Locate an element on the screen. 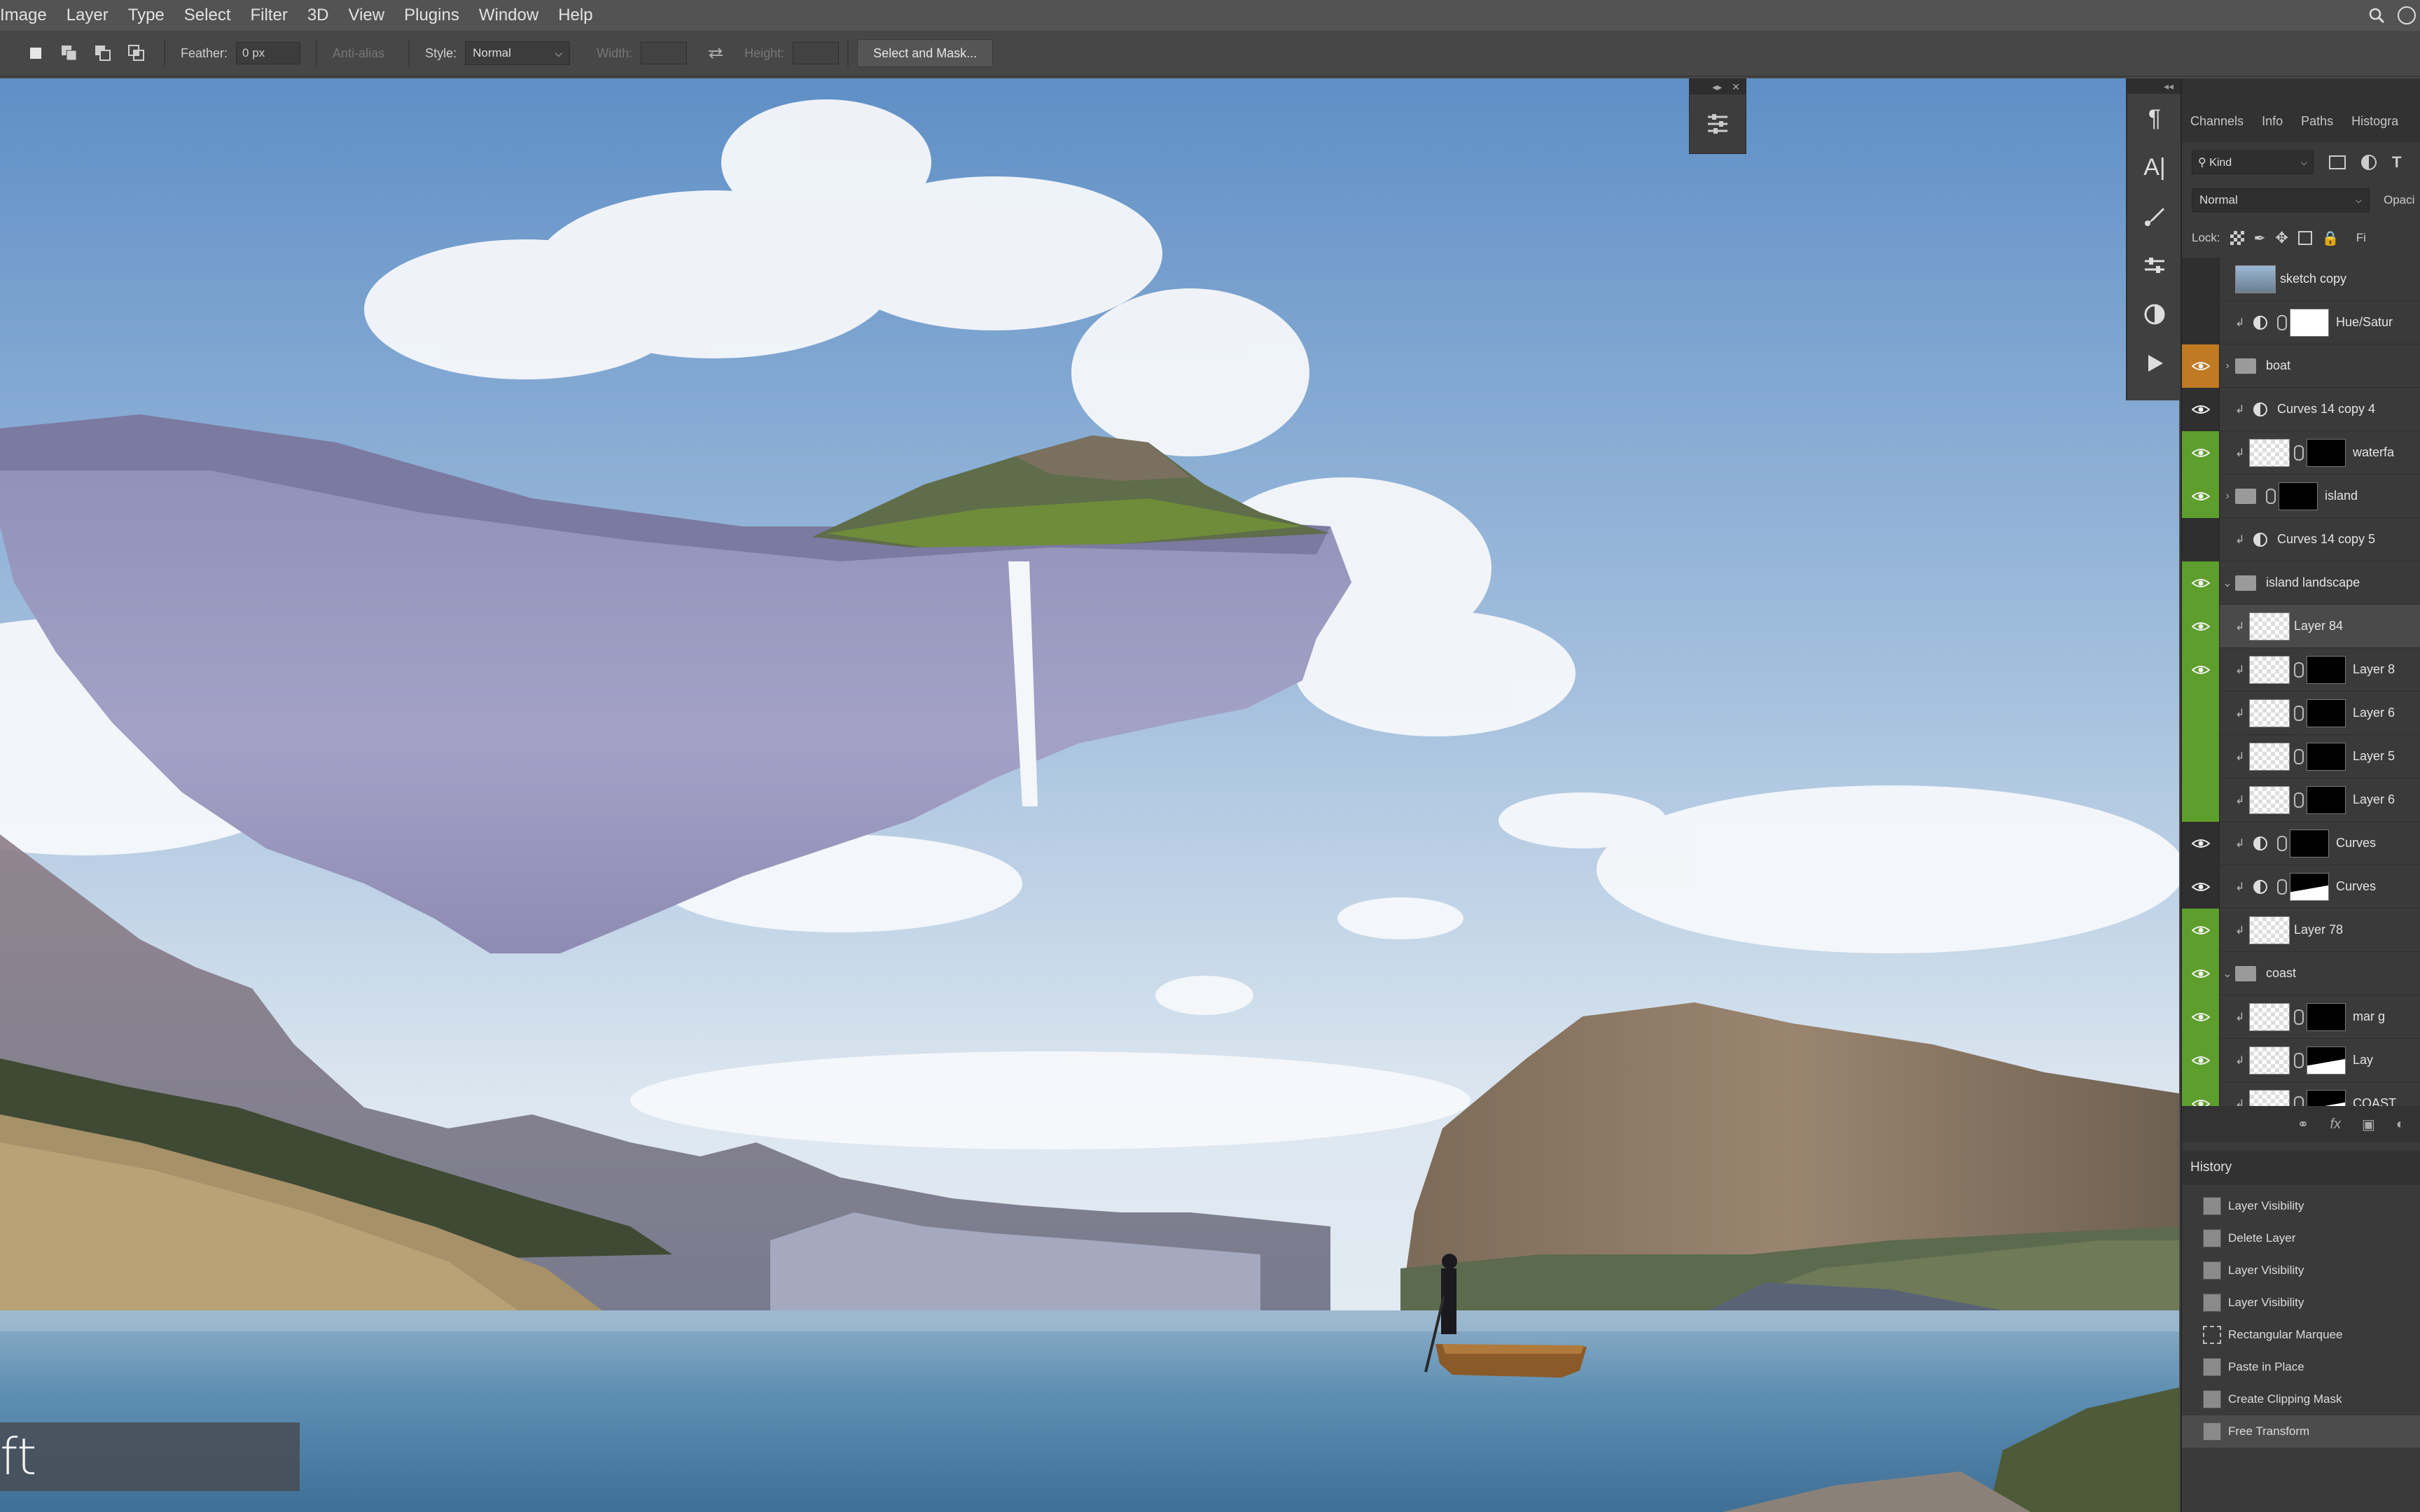 This screenshot has height=1512, width=2420. layer-name: sketch copy is located at coordinates (2313, 279).